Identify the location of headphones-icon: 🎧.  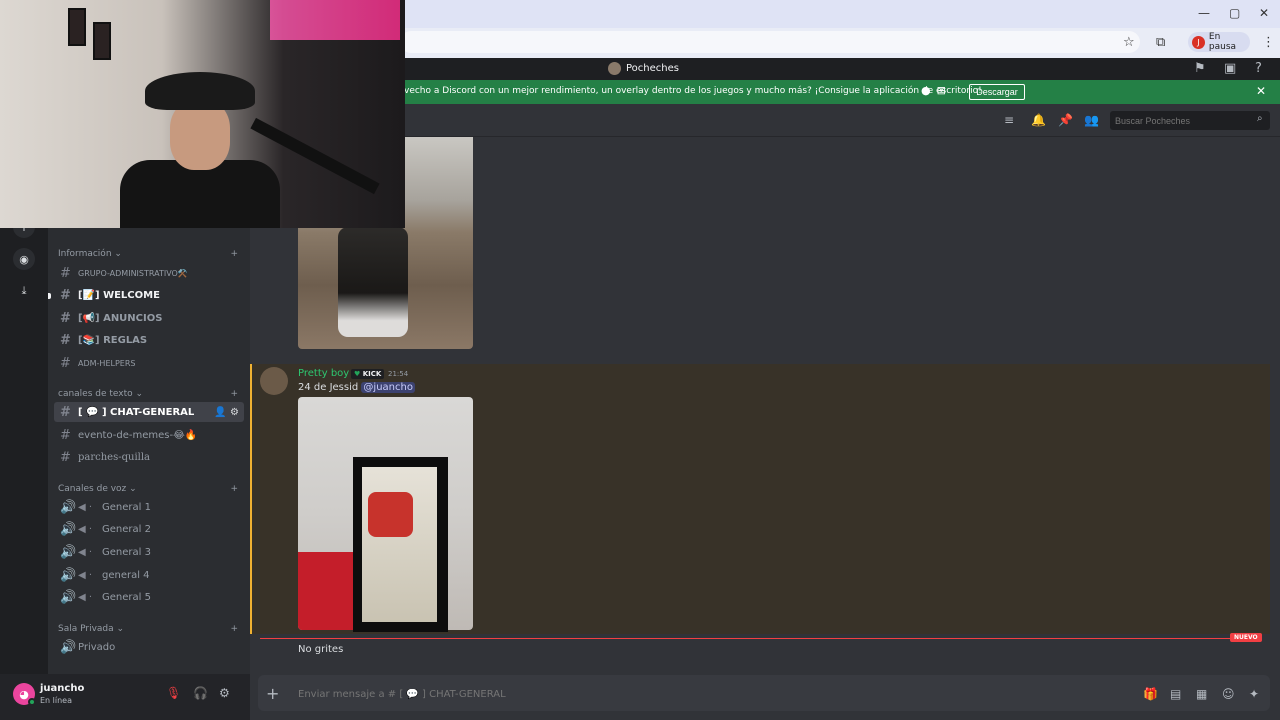
(200, 693).